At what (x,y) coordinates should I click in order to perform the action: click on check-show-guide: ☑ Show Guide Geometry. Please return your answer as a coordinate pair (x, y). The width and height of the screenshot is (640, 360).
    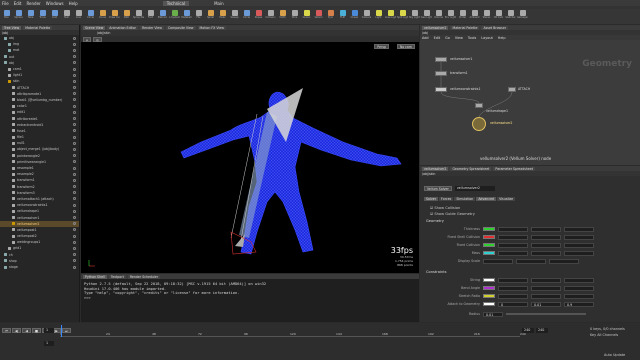
    Looking at the image, I should click on (452, 214).